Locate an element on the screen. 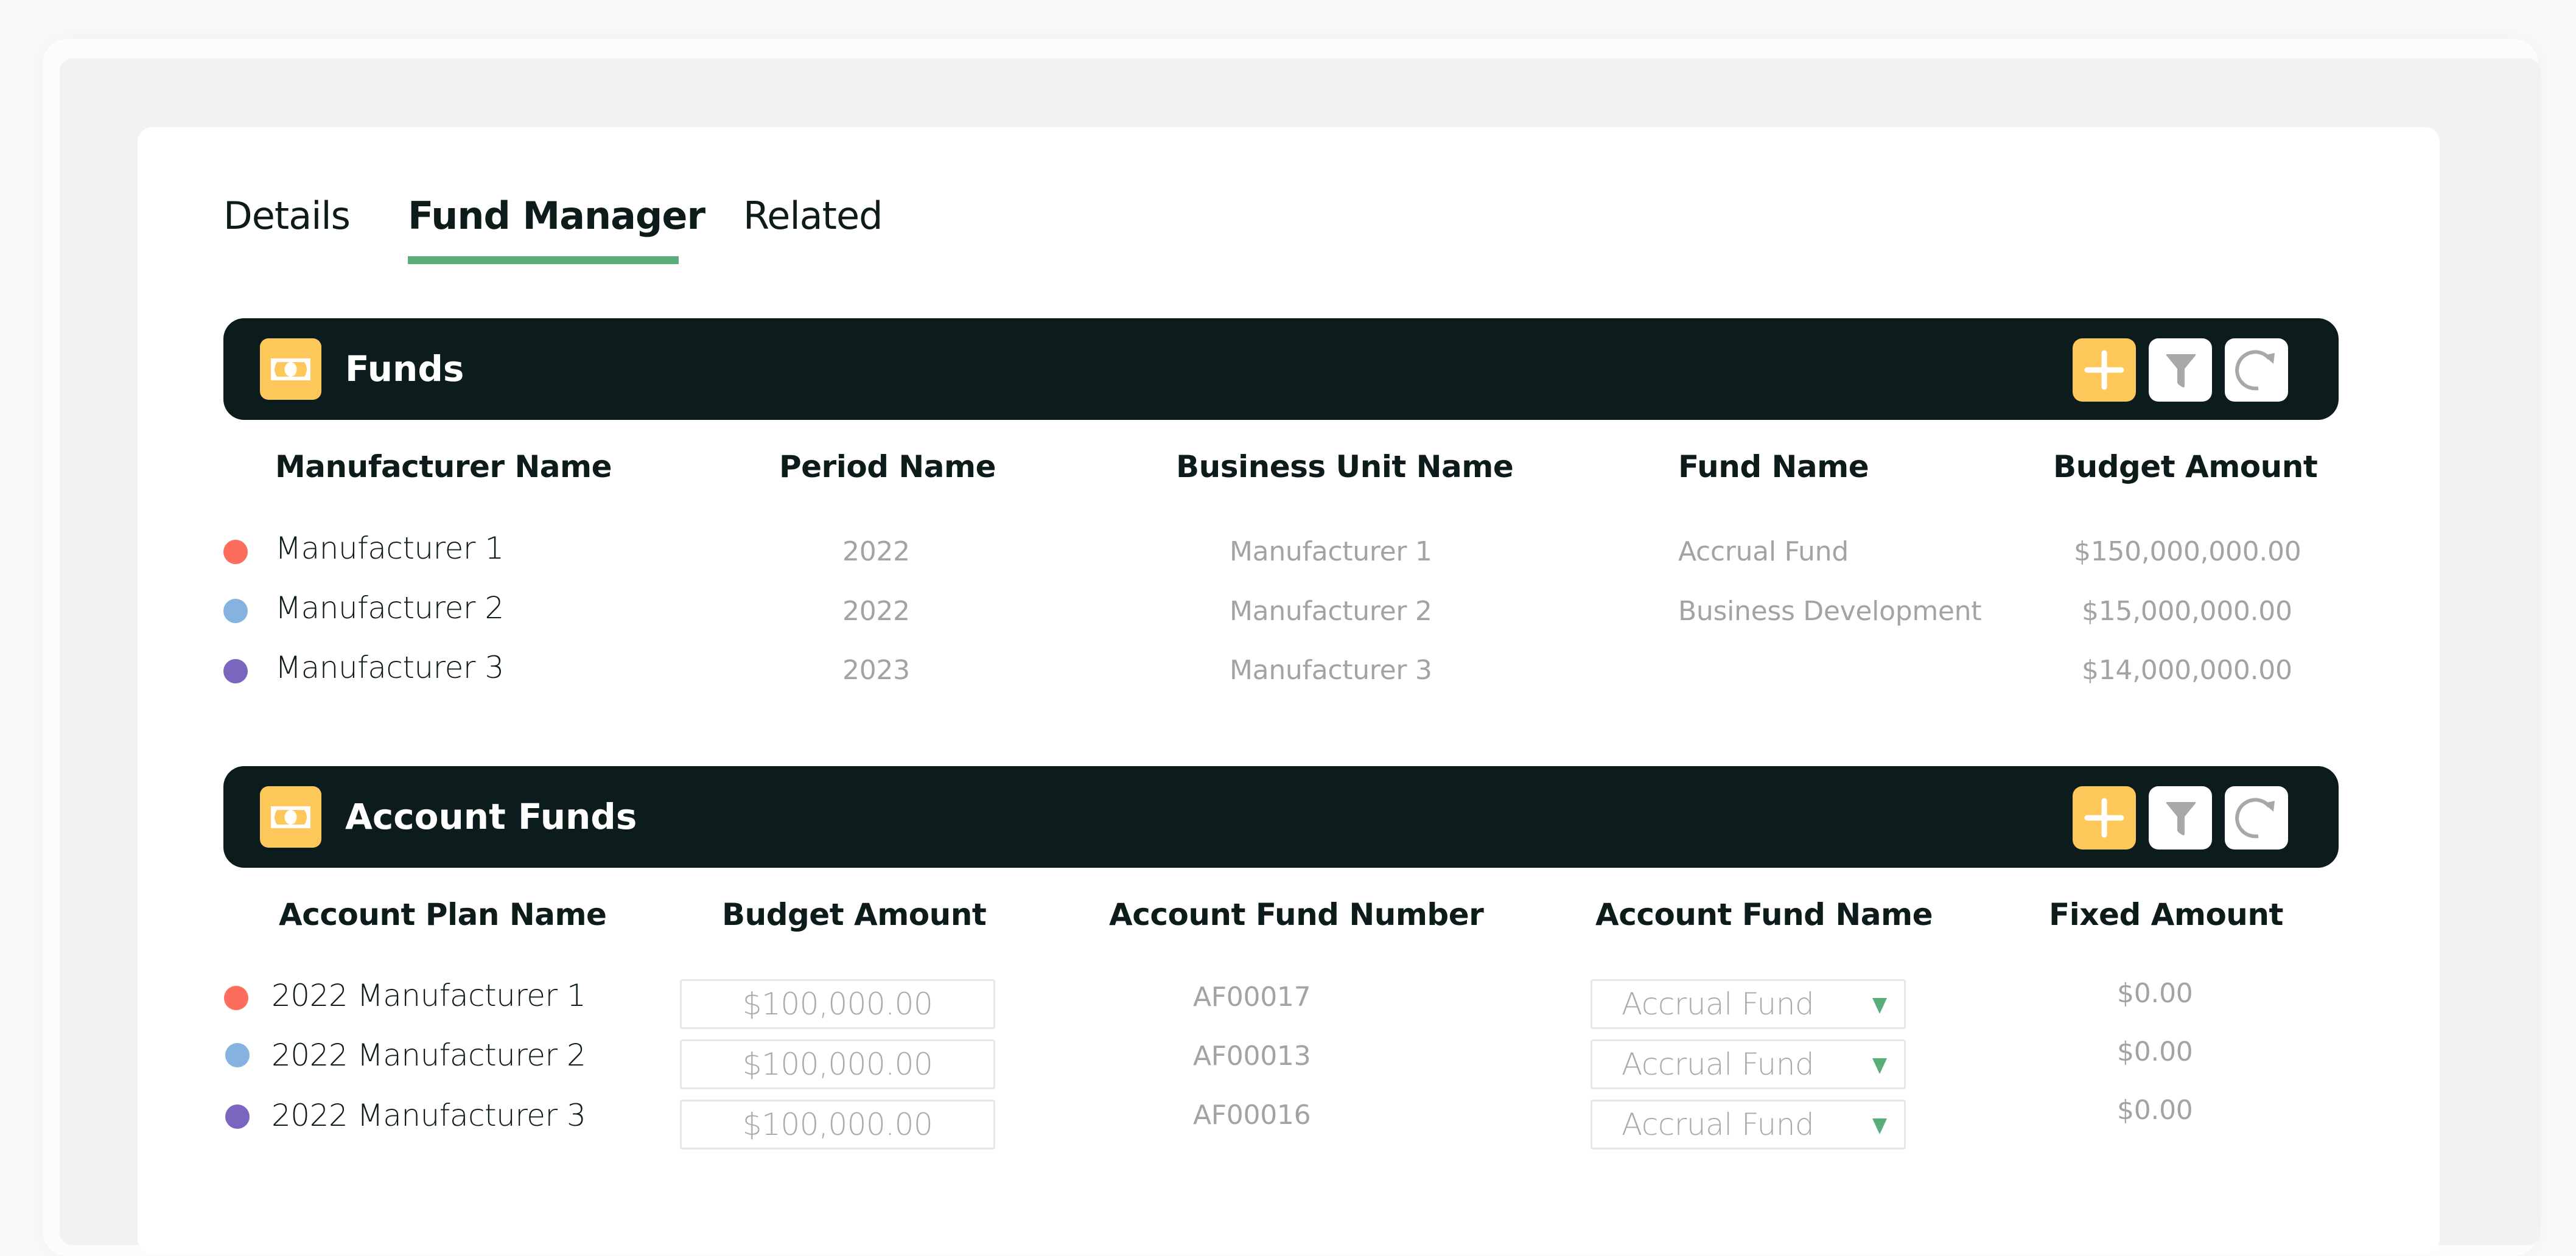 Image resolution: width=2576 pixels, height=1256 pixels. column-header-period-name: Period Name is located at coordinates (887, 466).